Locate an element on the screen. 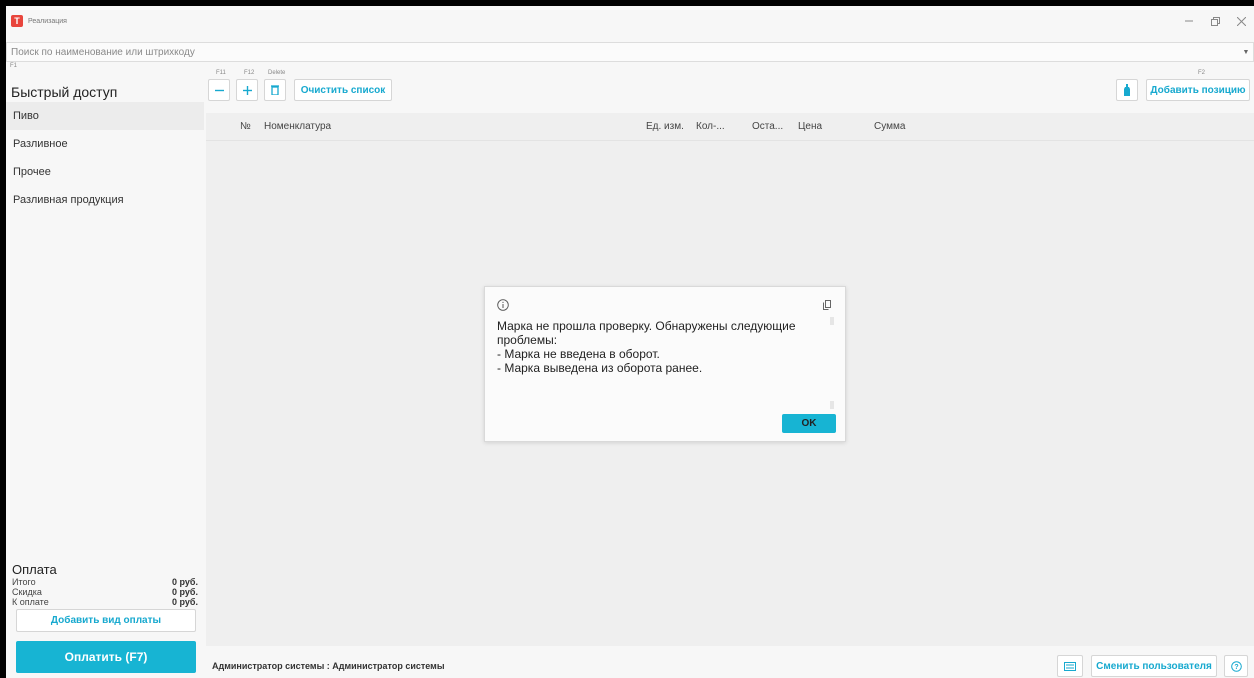 This screenshot has width=1254, height=678. quick-access-item: Разливное is located at coordinates (105, 144).